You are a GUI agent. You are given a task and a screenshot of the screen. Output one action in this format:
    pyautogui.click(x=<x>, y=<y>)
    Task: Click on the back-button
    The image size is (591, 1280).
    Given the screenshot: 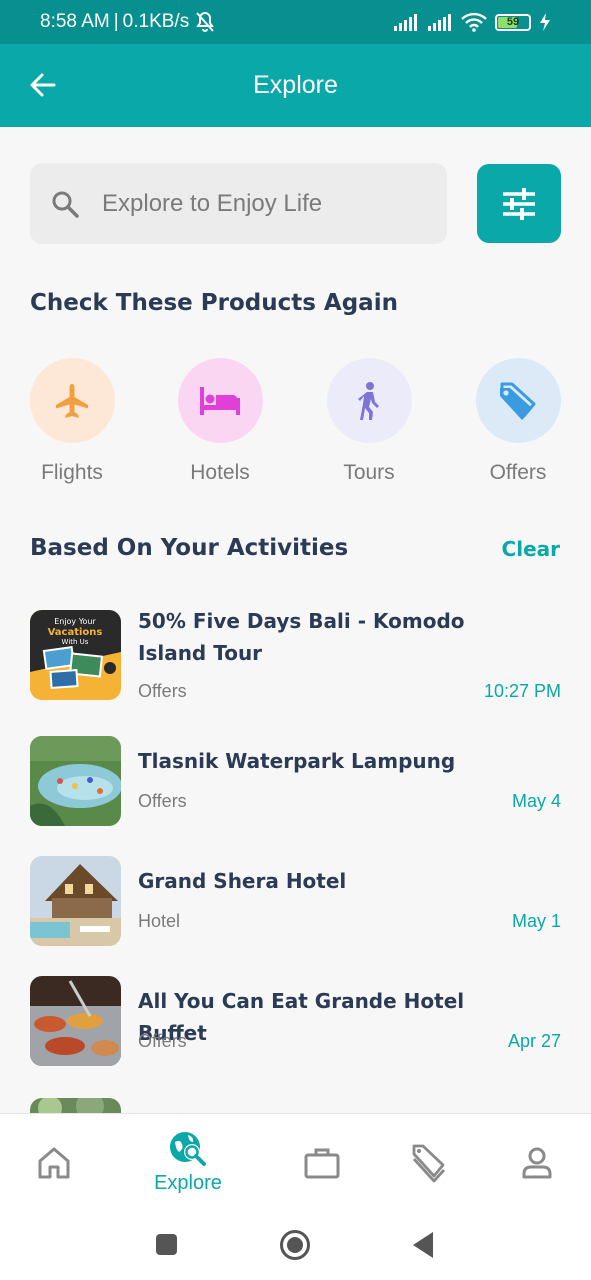 What is the action you would take?
    pyautogui.click(x=43, y=85)
    